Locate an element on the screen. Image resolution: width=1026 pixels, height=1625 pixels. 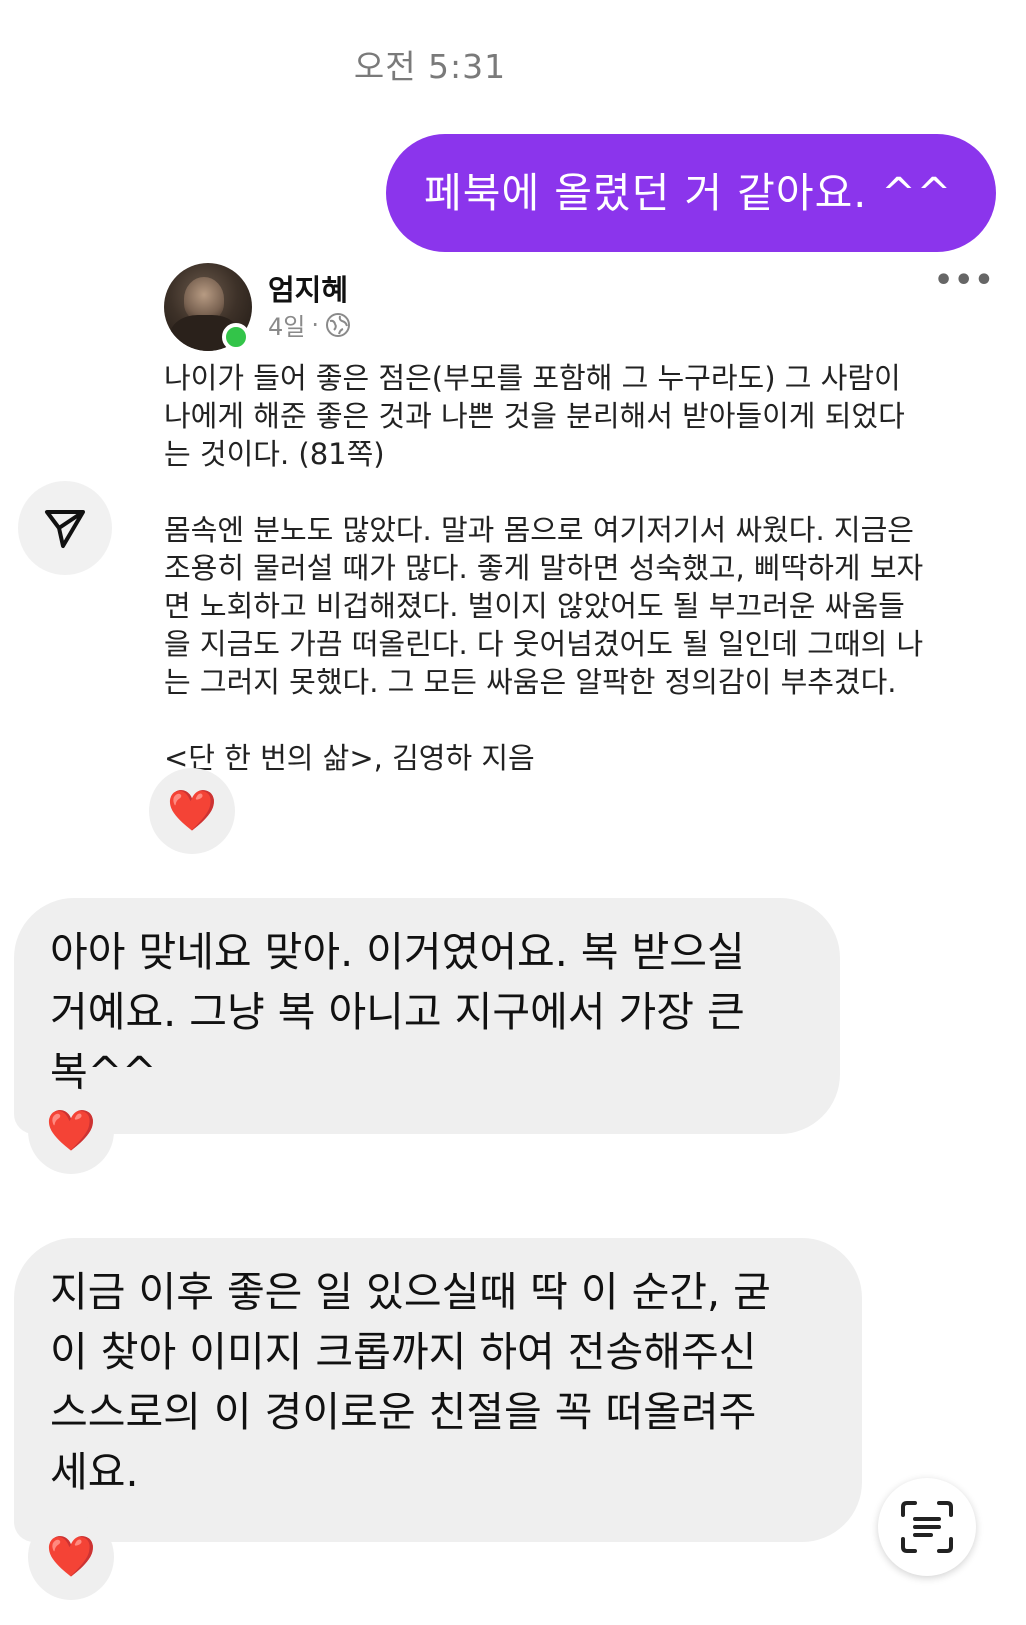
online-status-indicator is located at coordinates (236, 337).